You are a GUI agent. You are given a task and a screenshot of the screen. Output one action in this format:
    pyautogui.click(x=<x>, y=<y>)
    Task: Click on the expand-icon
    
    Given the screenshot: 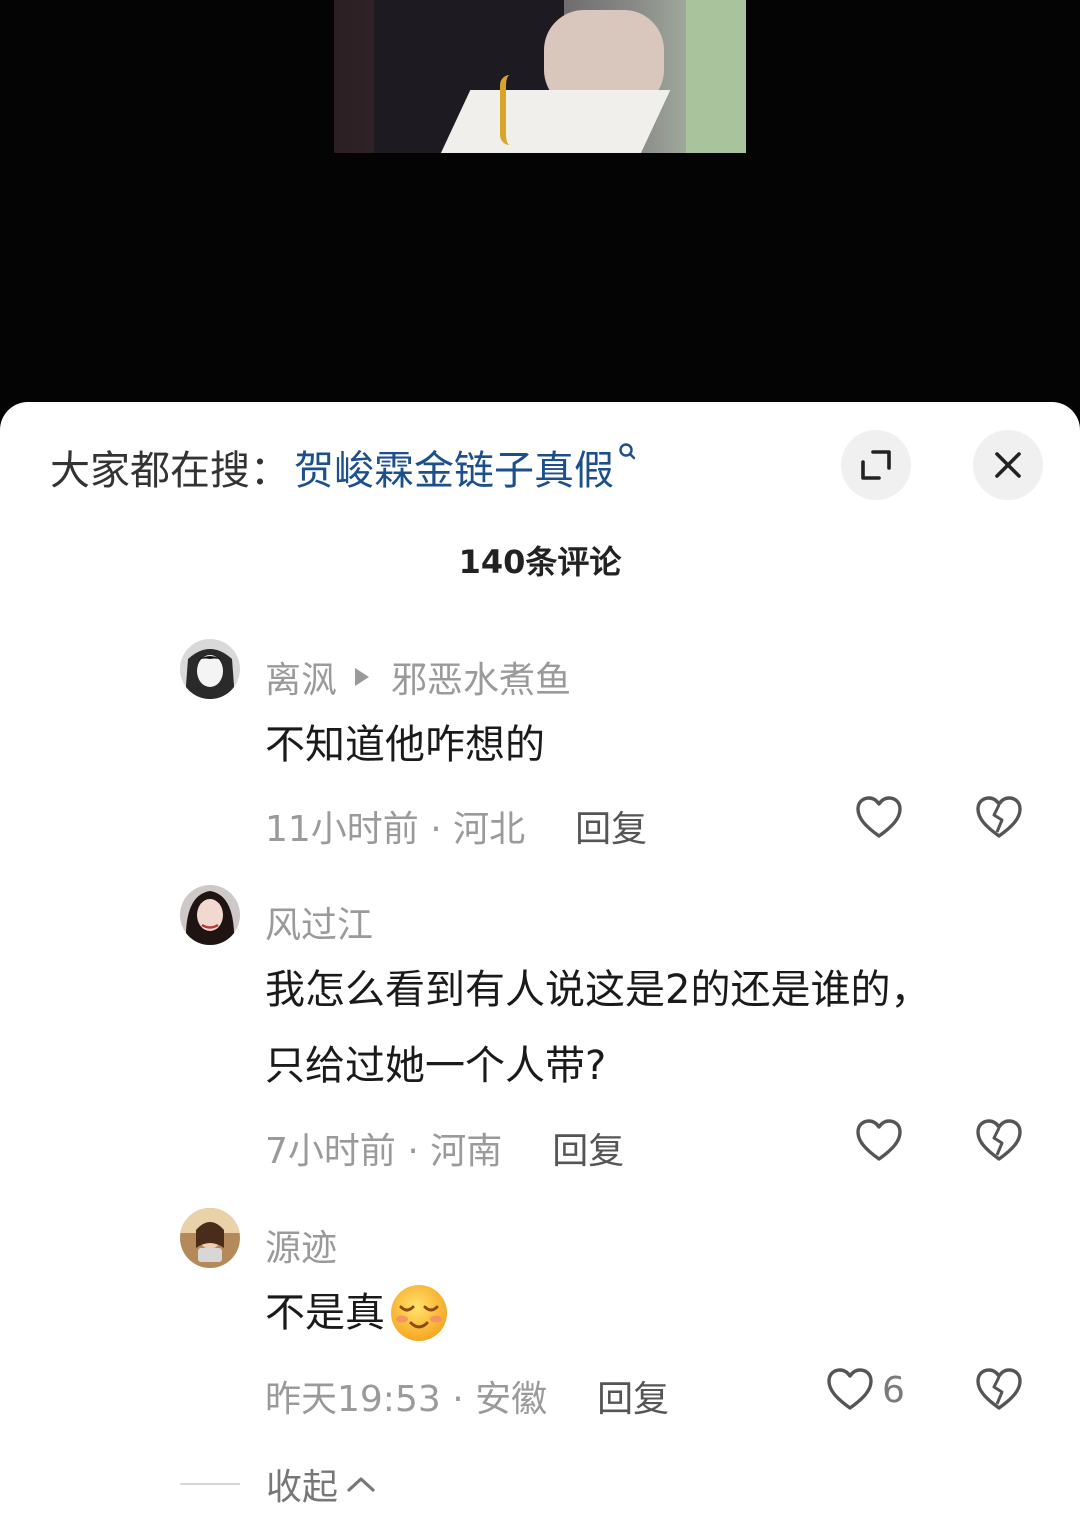 What is the action you would take?
    pyautogui.click(x=876, y=465)
    